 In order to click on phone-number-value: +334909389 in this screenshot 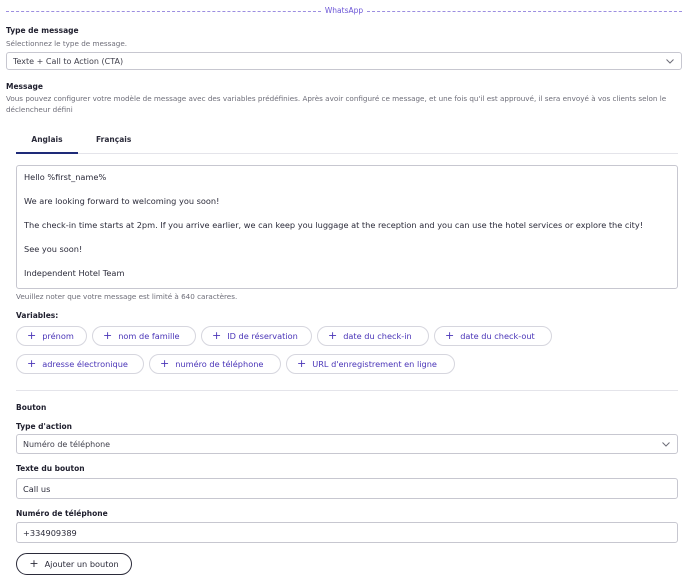, I will do `click(50, 532)`.